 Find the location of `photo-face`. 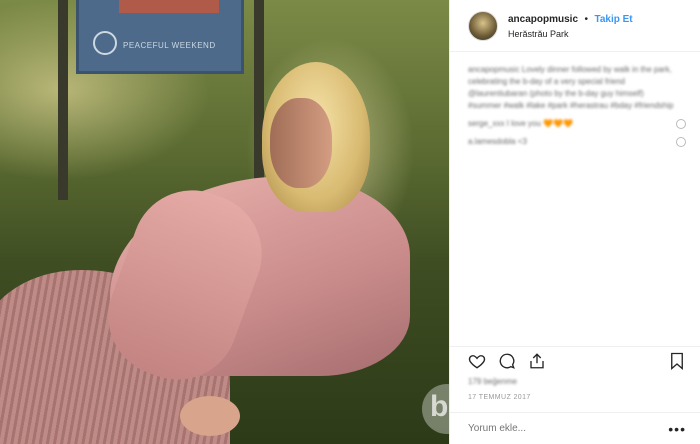

photo-face is located at coordinates (301, 143).